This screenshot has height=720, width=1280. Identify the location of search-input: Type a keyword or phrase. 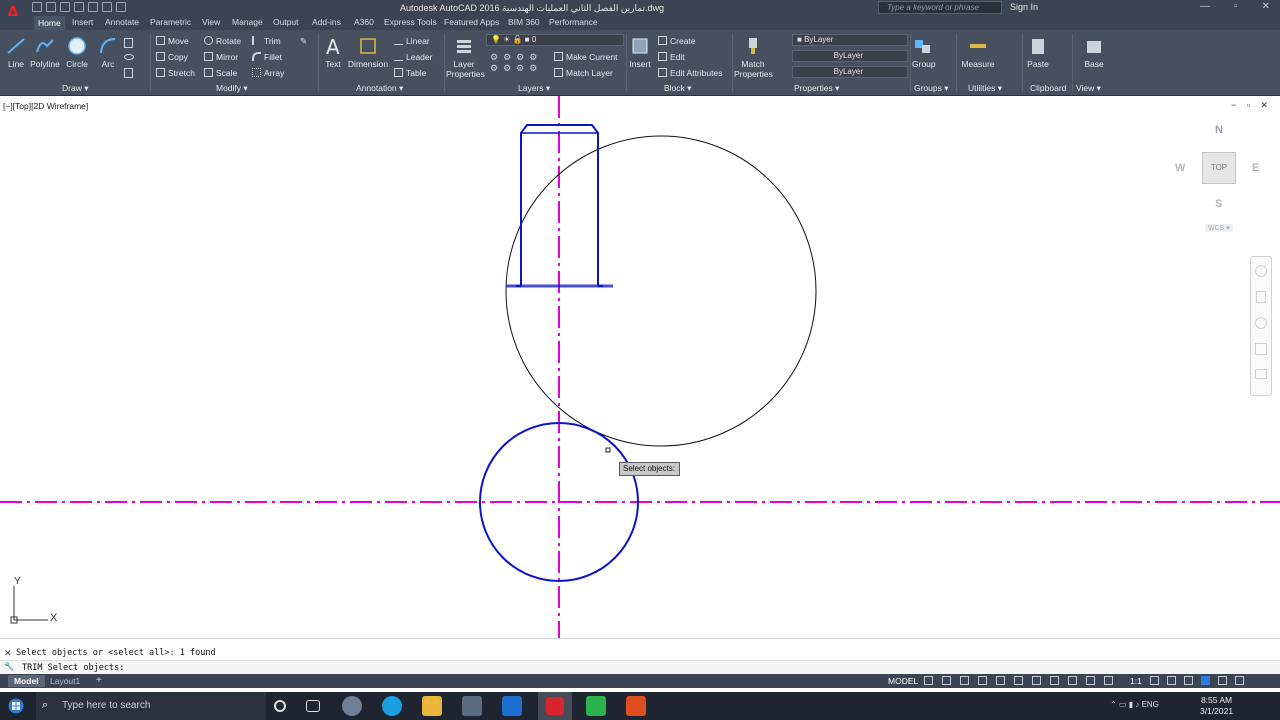
(940, 7).